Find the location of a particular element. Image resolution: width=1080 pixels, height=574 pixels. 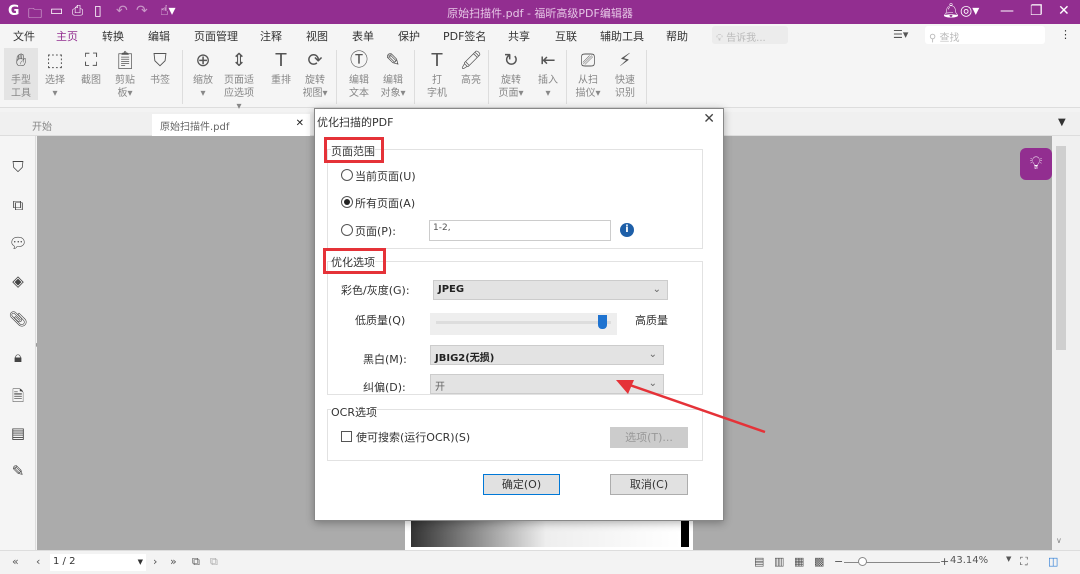

pages-label: 页面(P): is located at coordinates (375, 231).